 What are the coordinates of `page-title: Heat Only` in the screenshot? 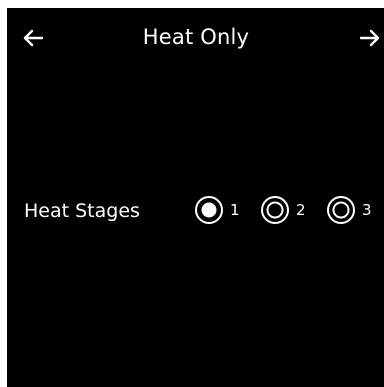 It's located at (196, 37).